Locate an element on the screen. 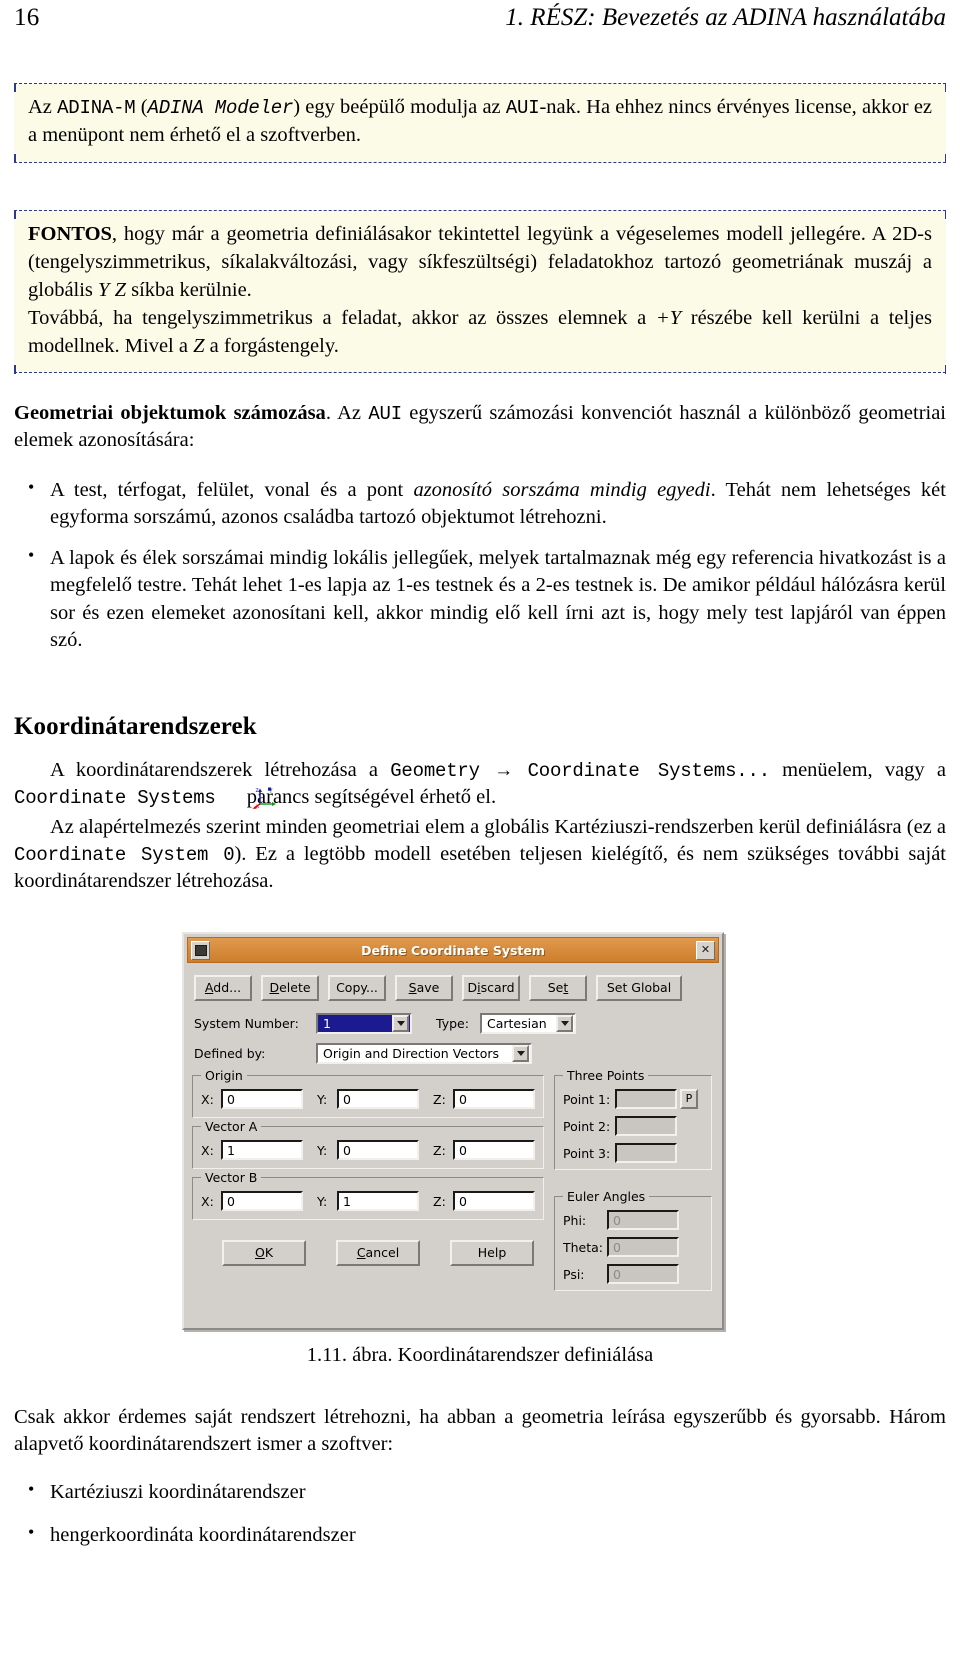 The width and height of the screenshot is (960, 1661). discard-button: Discard is located at coordinates (491, 988).